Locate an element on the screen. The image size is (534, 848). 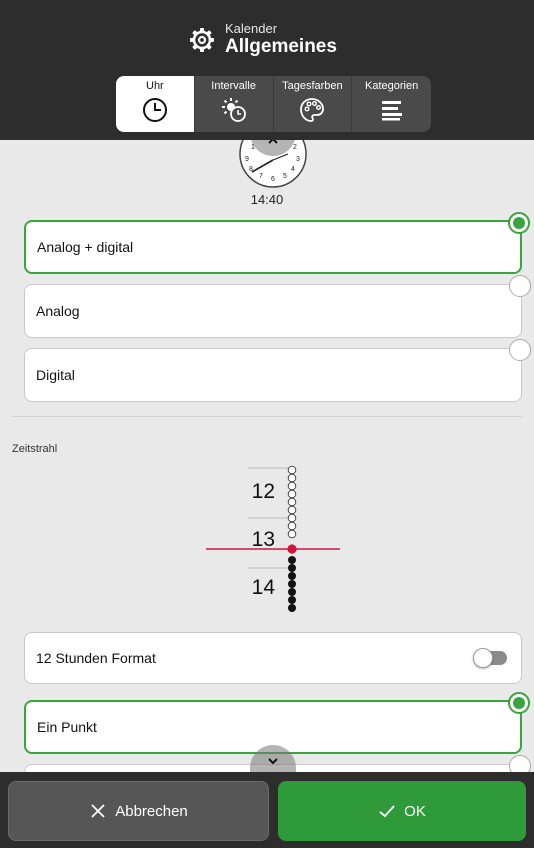
tab-bar: Uhr Intervalle Tagesfarben Kategorien is located at coordinates (273, 104).